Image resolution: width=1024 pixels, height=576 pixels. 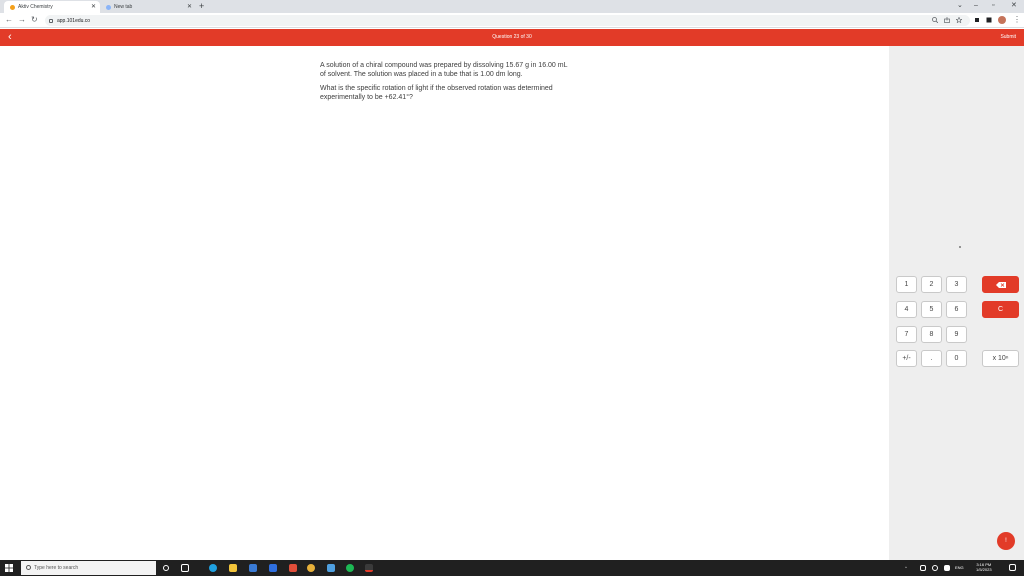 What do you see at coordinates (1017, 20) in the screenshot?
I see `menu-kebab-icon: ⋮` at bounding box center [1017, 20].